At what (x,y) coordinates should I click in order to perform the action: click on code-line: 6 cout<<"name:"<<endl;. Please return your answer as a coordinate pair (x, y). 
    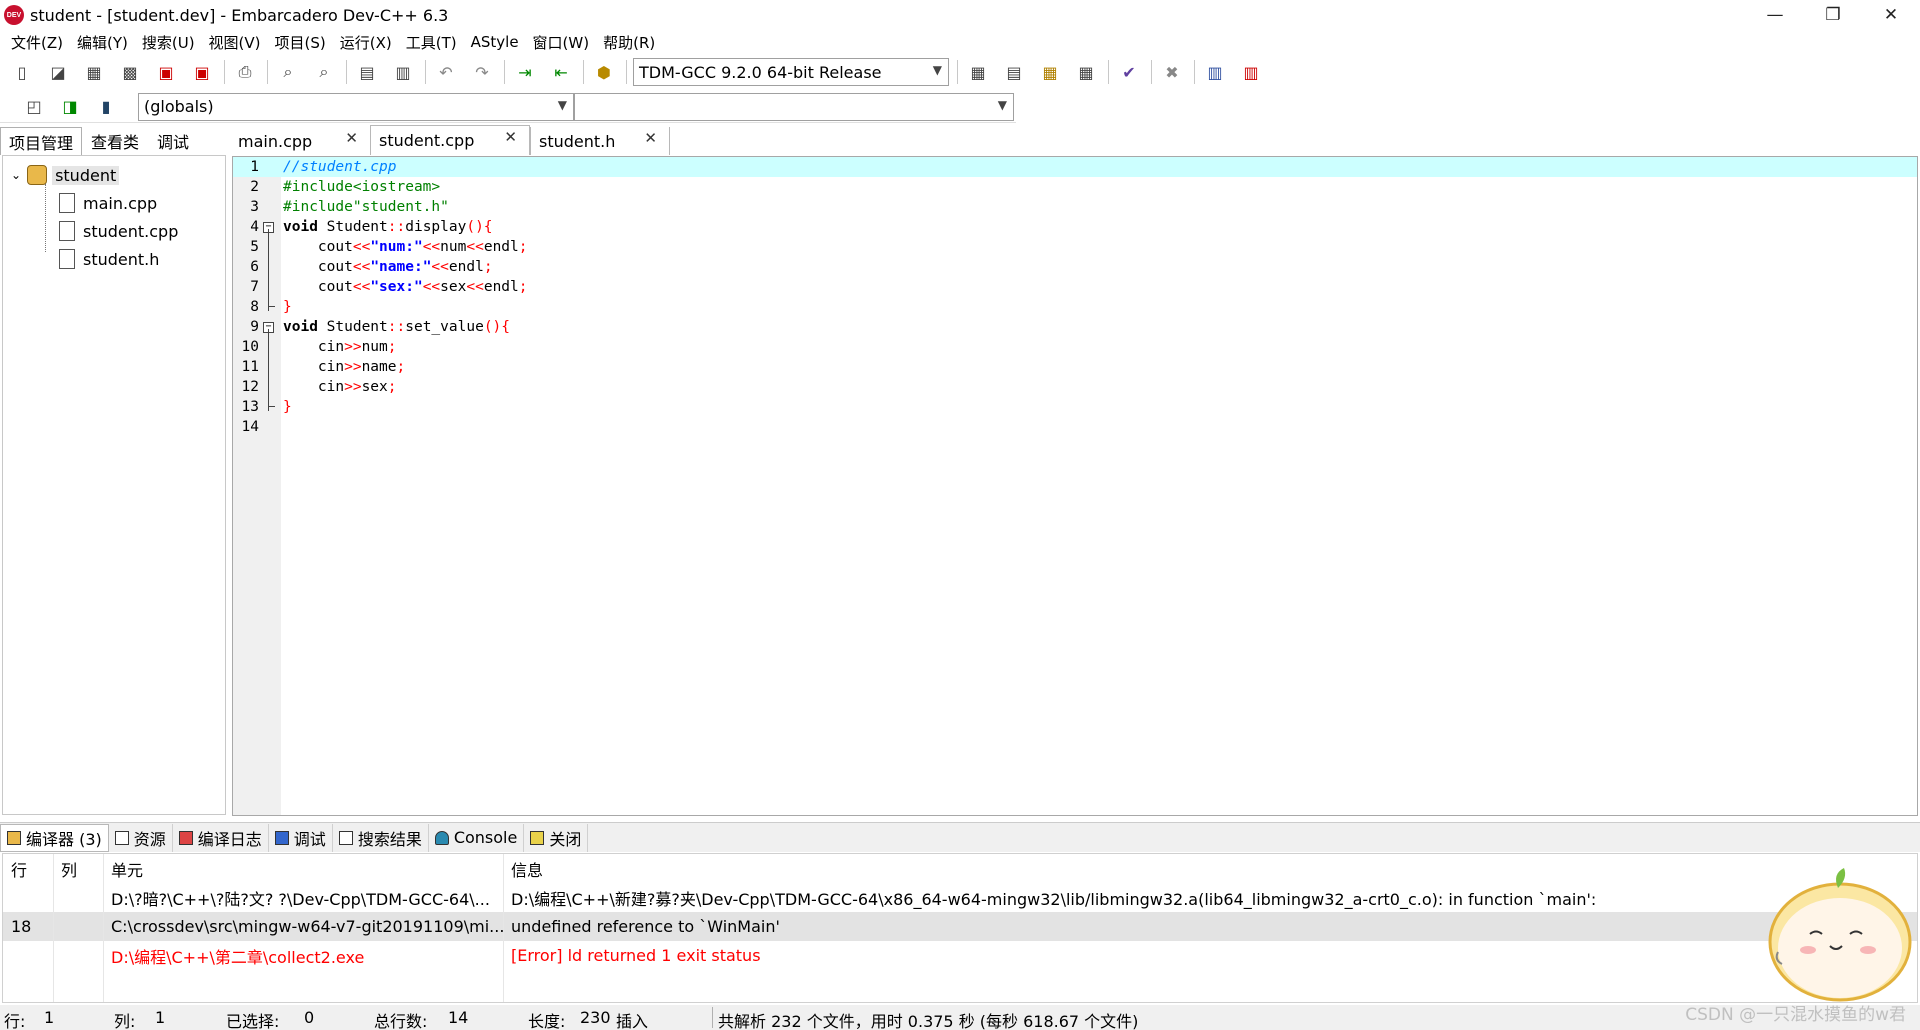
    Looking at the image, I should click on (1075, 267).